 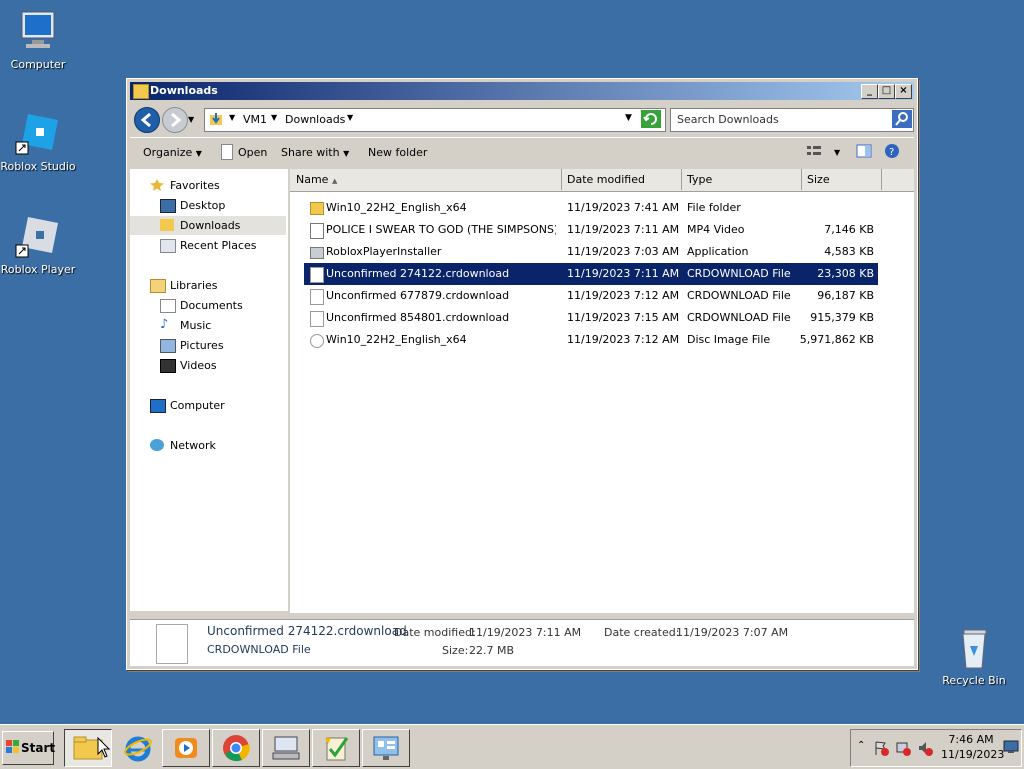 What do you see at coordinates (188, 365) in the screenshot?
I see `nav-videos: Videos` at bounding box center [188, 365].